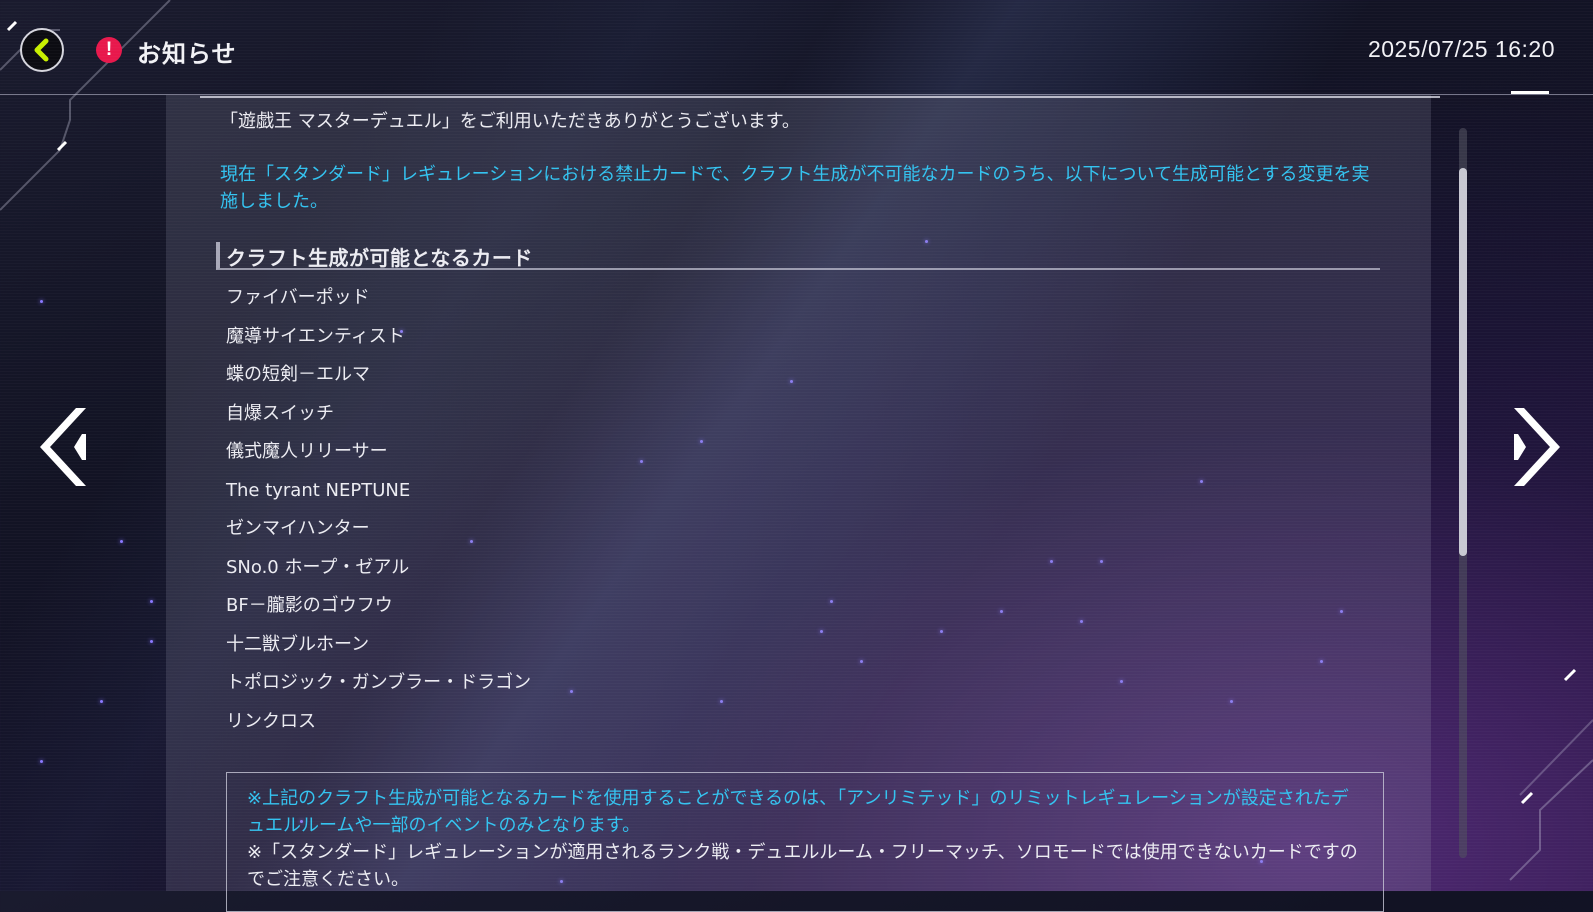  What do you see at coordinates (1530, 92) in the screenshot?
I see `header-accent-tick` at bounding box center [1530, 92].